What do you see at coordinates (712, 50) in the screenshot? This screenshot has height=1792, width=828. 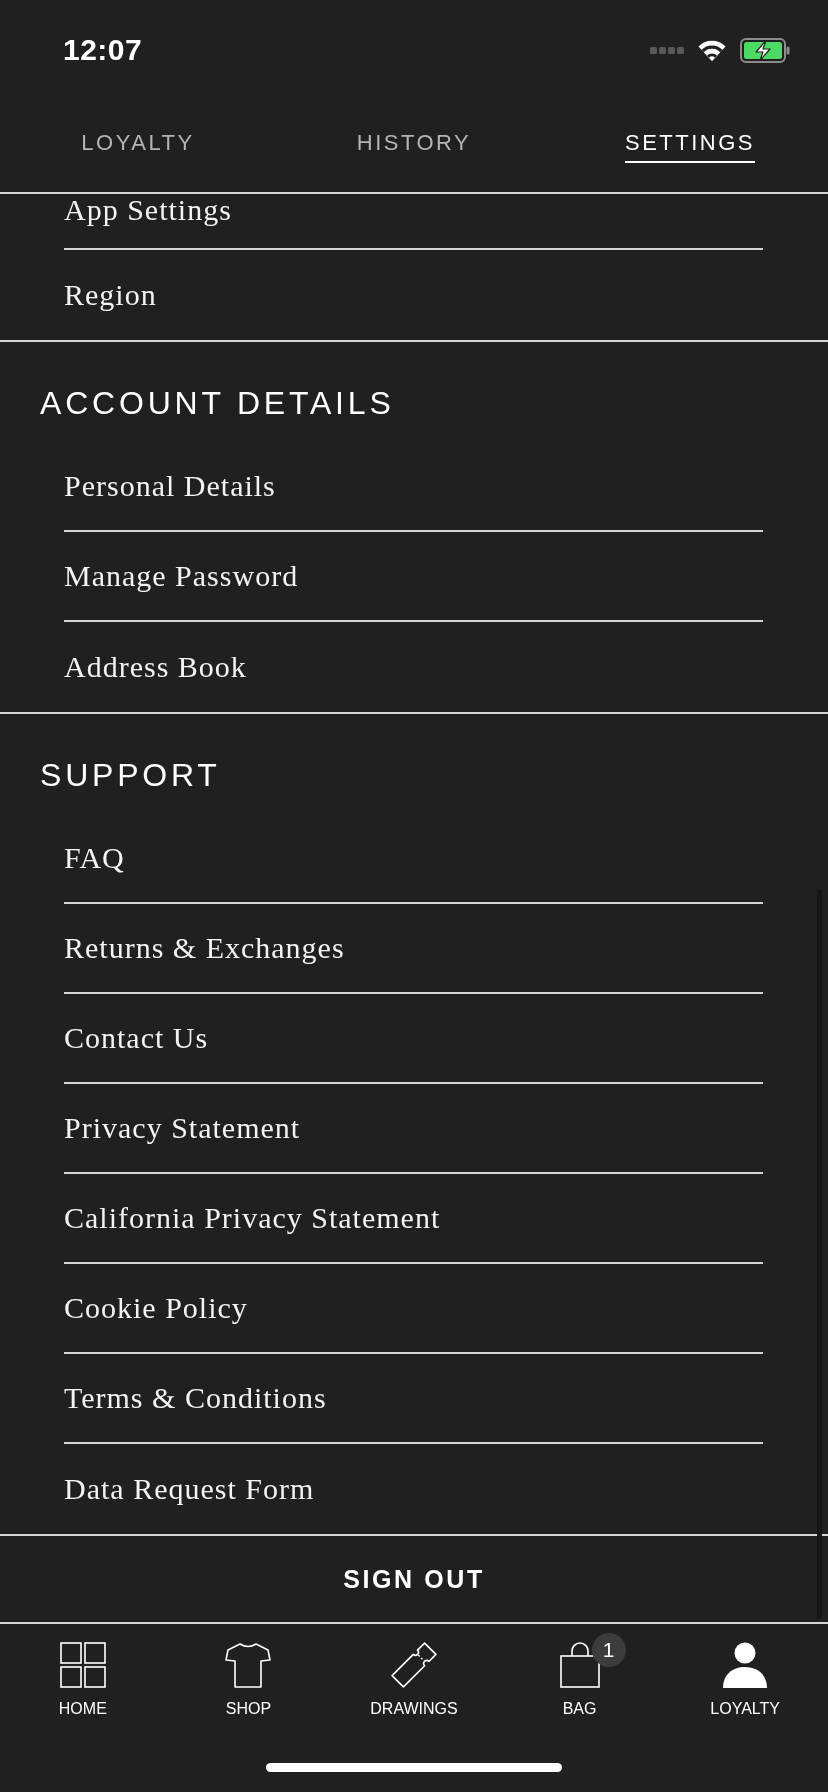 I see `wifi-icon` at bounding box center [712, 50].